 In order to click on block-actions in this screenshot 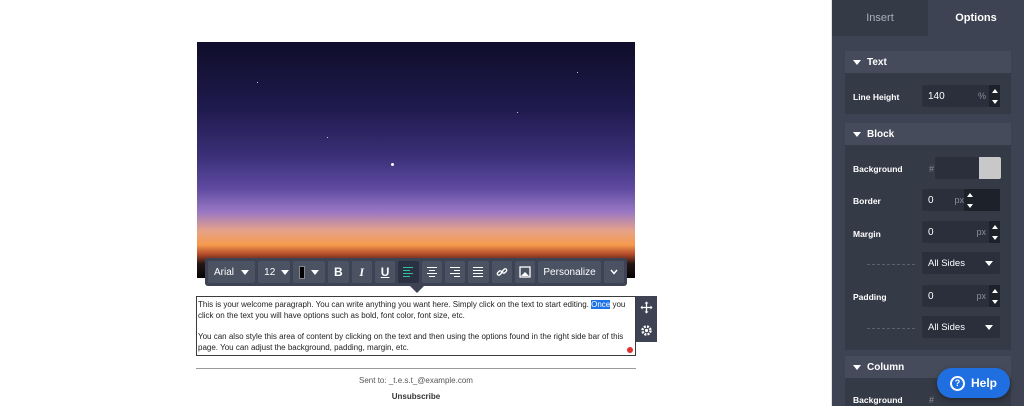, I will do `click(646, 319)`.